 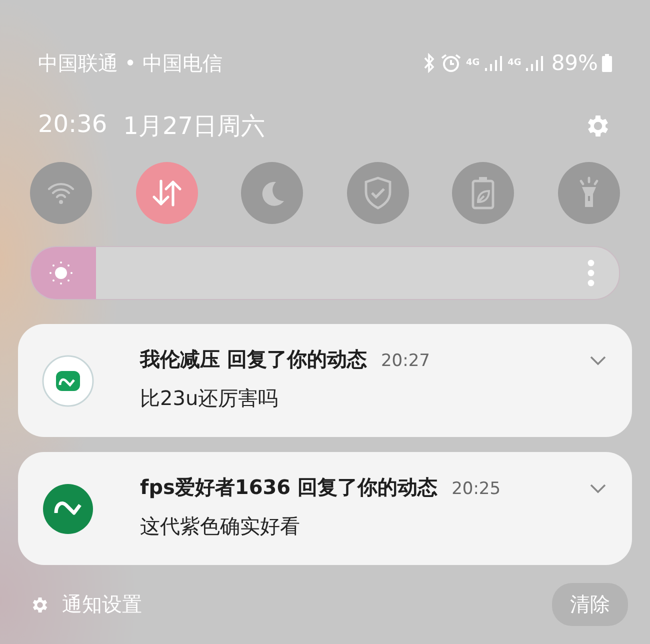 What do you see at coordinates (574, 63) in the screenshot?
I see `battery-text: 89%` at bounding box center [574, 63].